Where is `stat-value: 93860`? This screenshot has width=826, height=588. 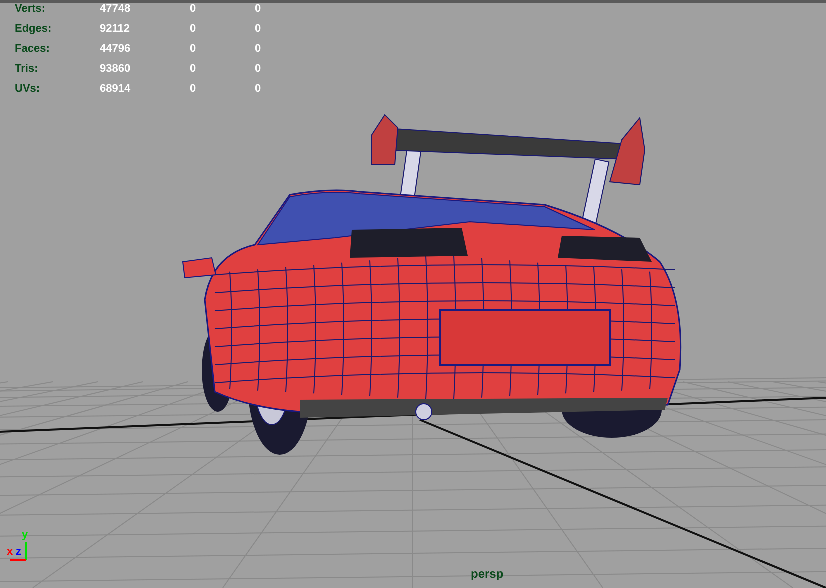
stat-value: 93860 is located at coordinates (116, 69).